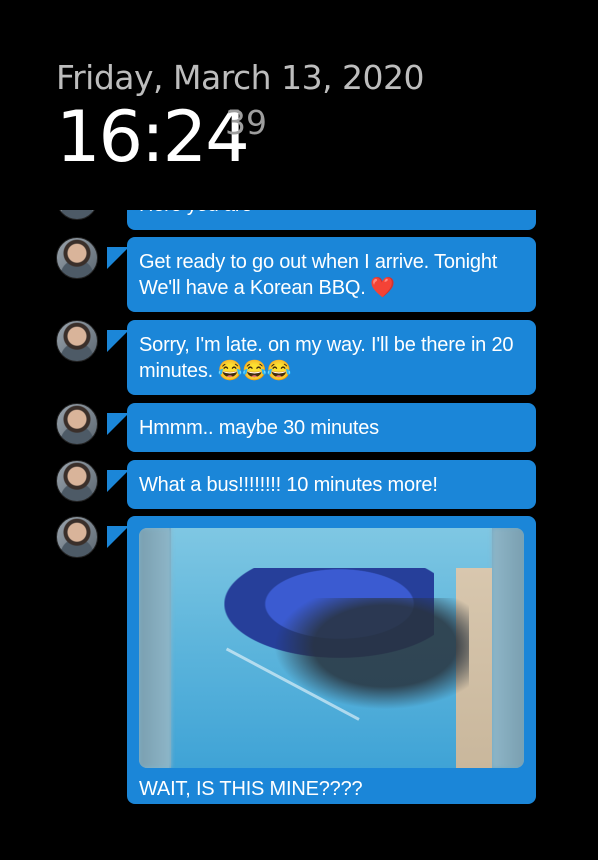 The height and width of the screenshot is (860, 598). I want to click on message-text: What a bus!!!!!!!! 10 minutes more!, so click(288, 485).